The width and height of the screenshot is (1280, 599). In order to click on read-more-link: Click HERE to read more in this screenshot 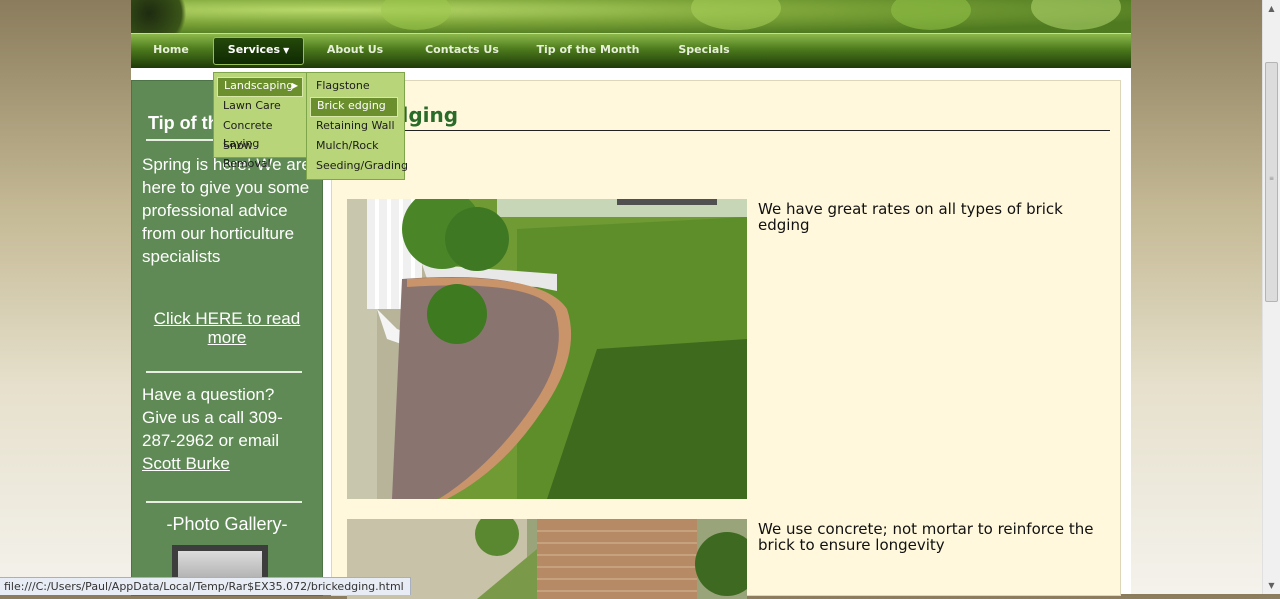, I will do `click(227, 328)`.